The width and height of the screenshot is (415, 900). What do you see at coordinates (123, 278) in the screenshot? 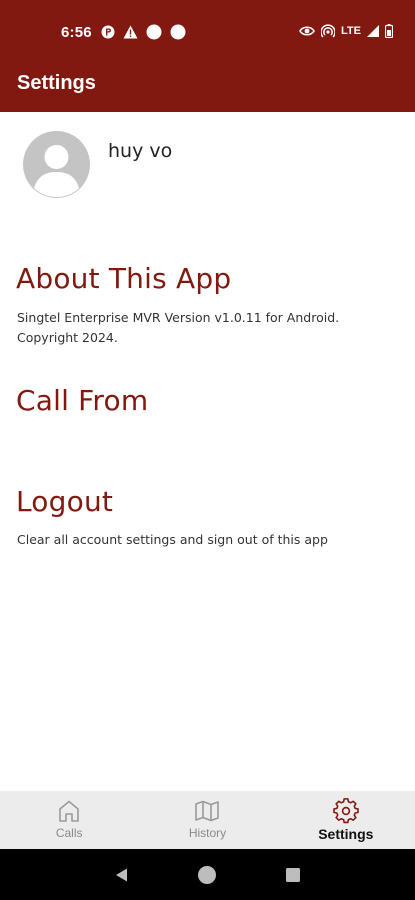
I see `about-title: About This App` at bounding box center [123, 278].